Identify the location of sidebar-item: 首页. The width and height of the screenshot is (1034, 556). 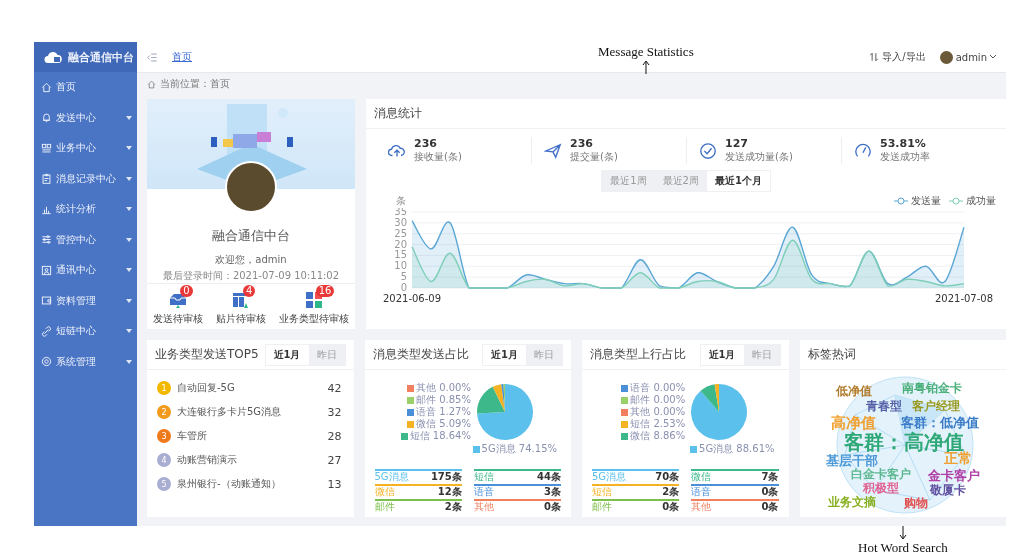
(85, 87).